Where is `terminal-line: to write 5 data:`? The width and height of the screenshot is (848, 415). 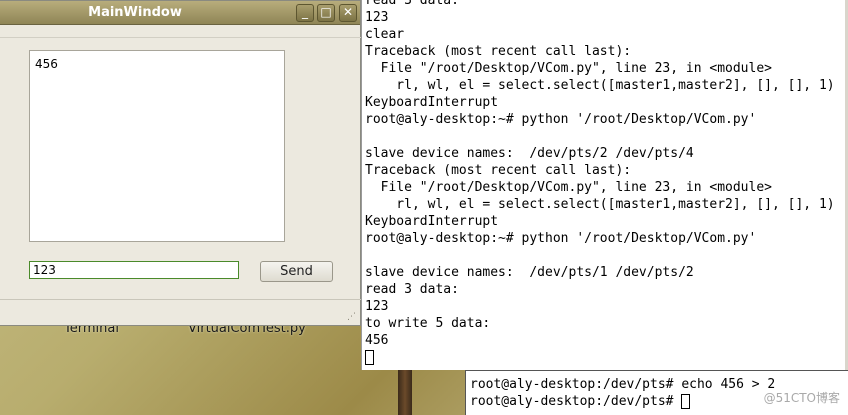 terminal-line: to write 5 data: is located at coordinates (428, 323).